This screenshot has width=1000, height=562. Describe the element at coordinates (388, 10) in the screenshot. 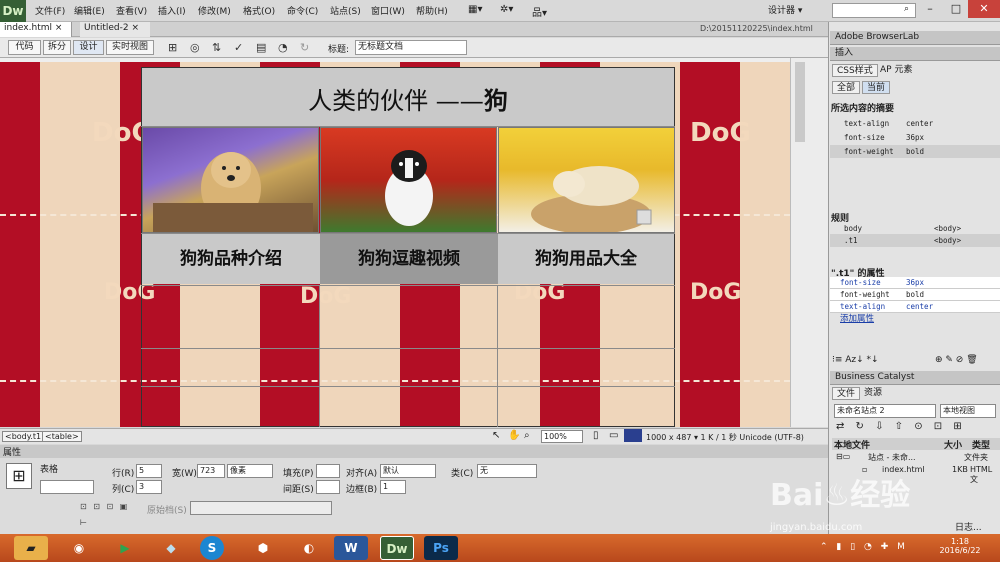

I see `menu-window: 窗口(W)` at that location.